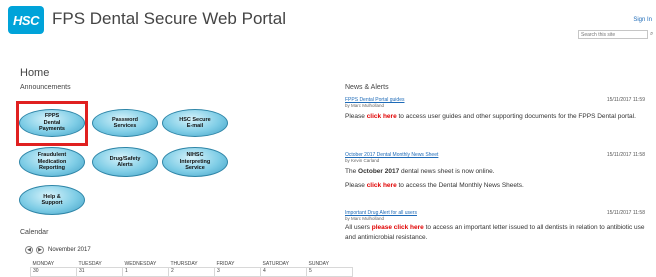 This screenshot has width=656, height=277. What do you see at coordinates (275, 263) in the screenshot?
I see `day-header: SATURDAY` at bounding box center [275, 263].